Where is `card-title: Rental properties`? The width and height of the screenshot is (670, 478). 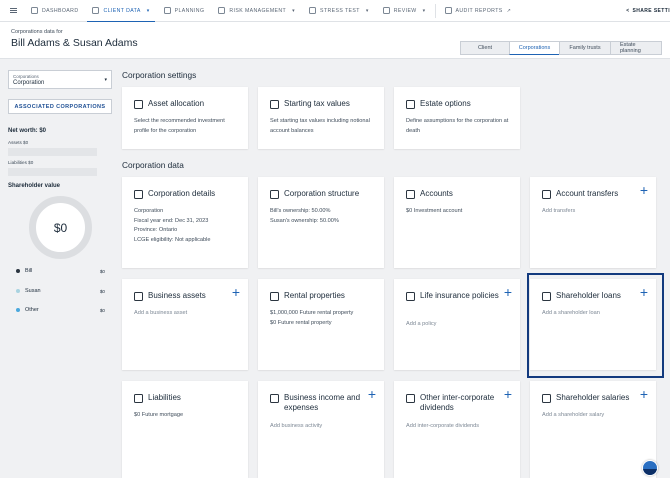
card-title: Rental properties is located at coordinates (319, 296).